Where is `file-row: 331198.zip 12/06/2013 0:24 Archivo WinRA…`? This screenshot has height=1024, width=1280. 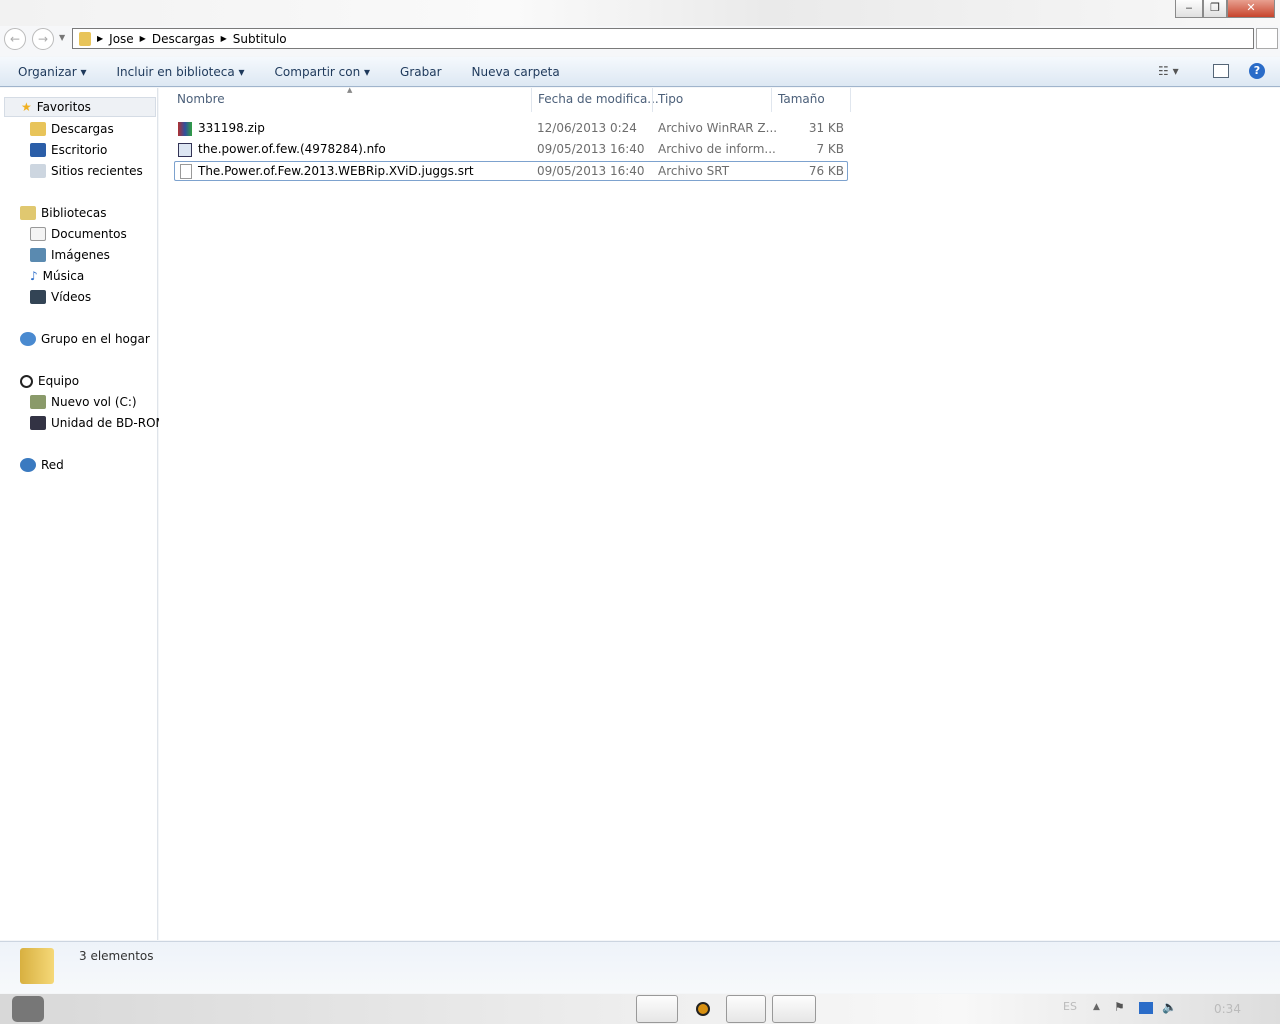
file-row: 331198.zip 12/06/2013 0:24 Archivo WinRA… is located at coordinates (511, 129).